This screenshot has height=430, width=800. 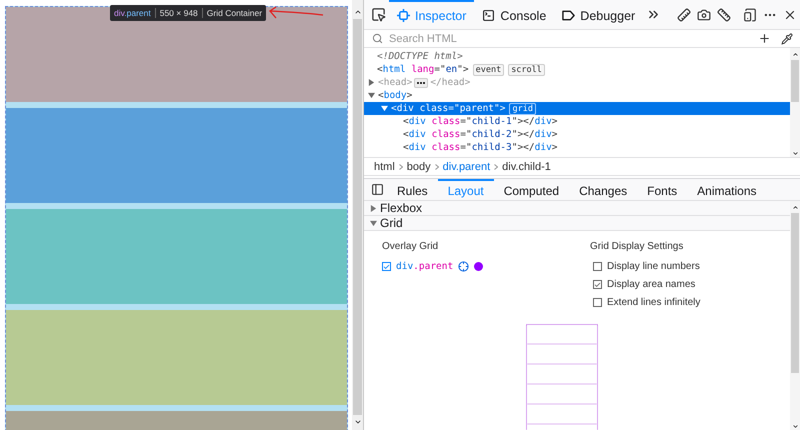 I want to click on search-icon, so click(x=377, y=38).